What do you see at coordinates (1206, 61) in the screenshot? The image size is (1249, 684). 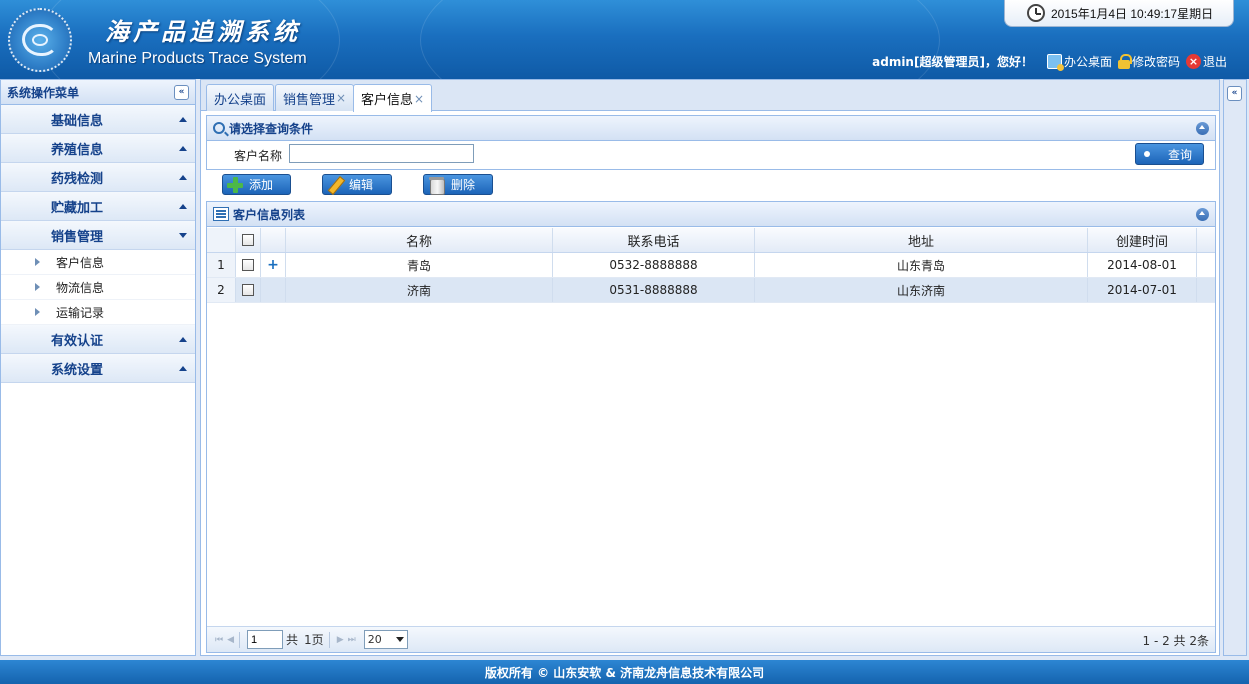 I see `logout-link: × 退出` at bounding box center [1206, 61].